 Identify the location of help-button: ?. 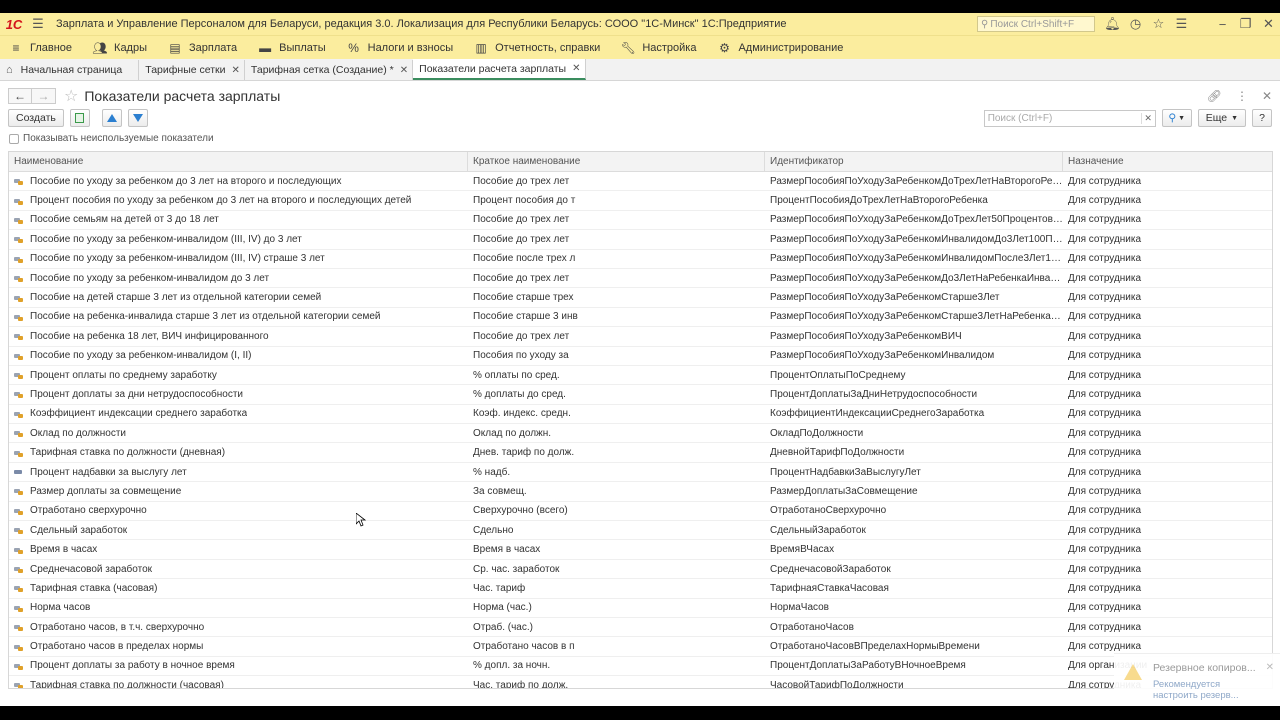
(1262, 118).